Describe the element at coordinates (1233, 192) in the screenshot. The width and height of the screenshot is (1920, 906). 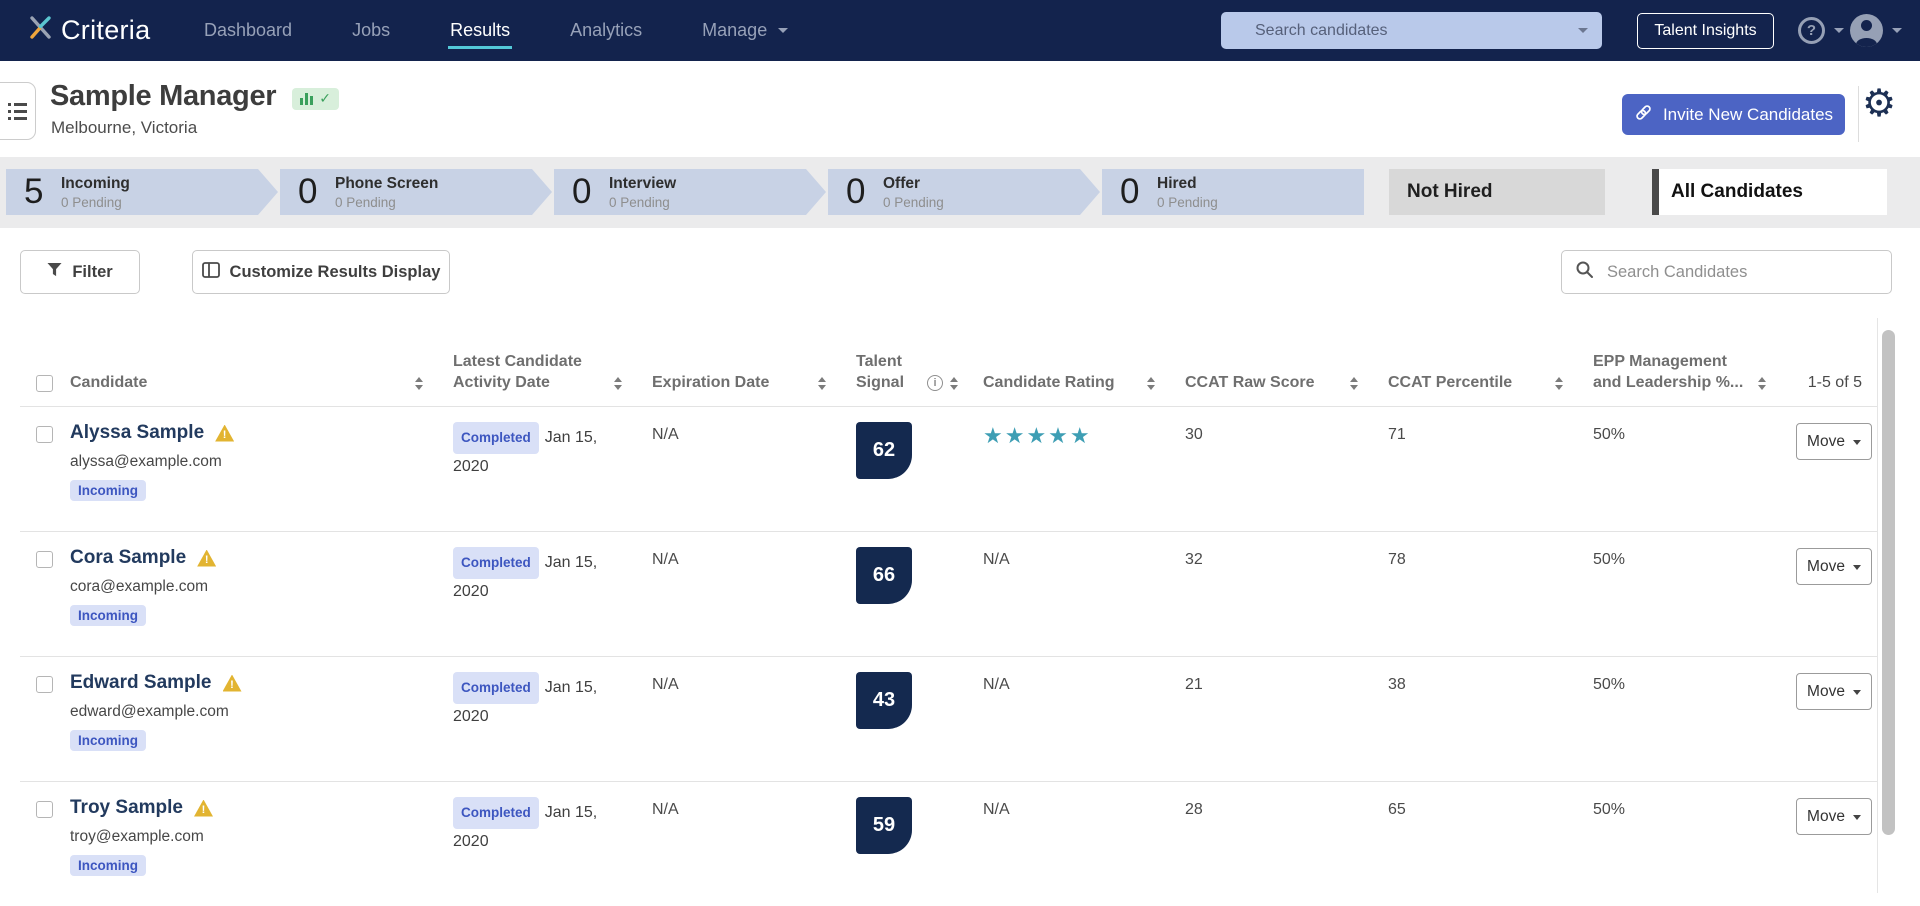
I see `stage-hired: 0 Hired 0 Pending` at that location.